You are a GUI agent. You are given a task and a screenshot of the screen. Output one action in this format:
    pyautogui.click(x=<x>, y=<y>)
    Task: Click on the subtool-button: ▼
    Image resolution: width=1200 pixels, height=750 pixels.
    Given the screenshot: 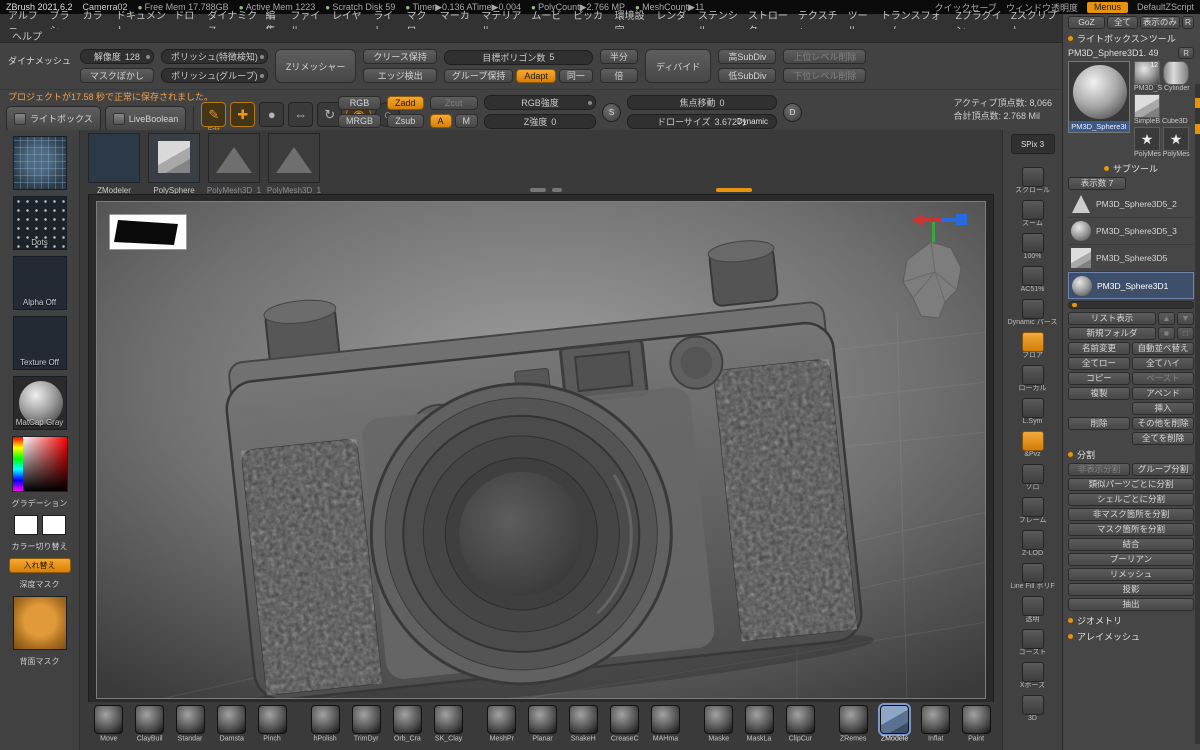 What is the action you would take?
    pyautogui.click(x=1185, y=318)
    